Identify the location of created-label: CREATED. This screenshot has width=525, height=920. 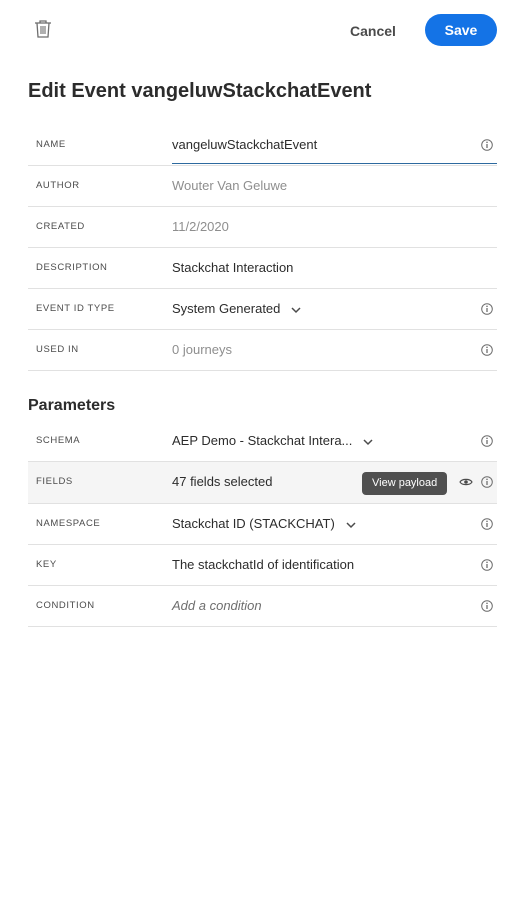
(60, 226).